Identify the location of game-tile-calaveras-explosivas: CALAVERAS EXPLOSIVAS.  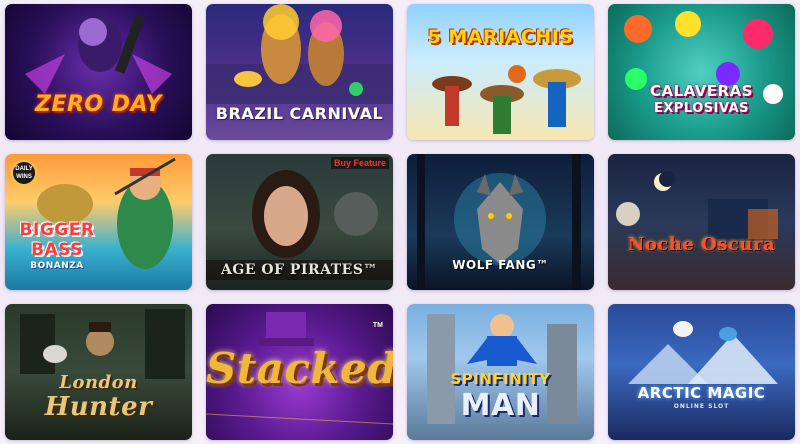
(701, 72).